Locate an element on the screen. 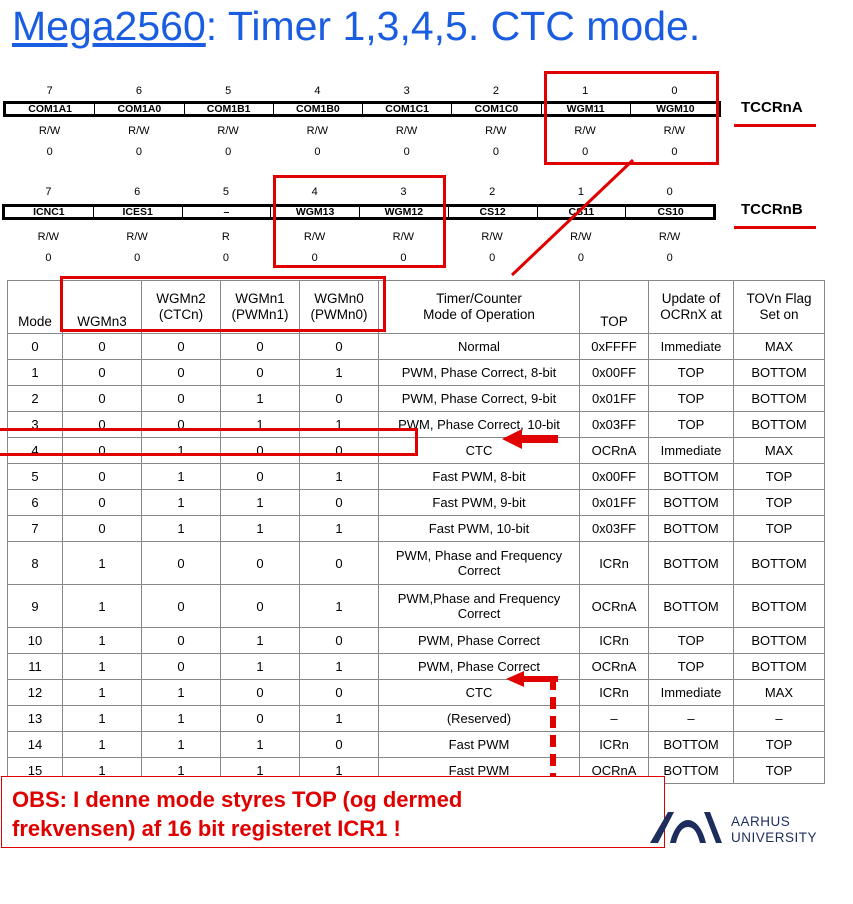  wgm11-wgm10-highlight is located at coordinates (631, 118).